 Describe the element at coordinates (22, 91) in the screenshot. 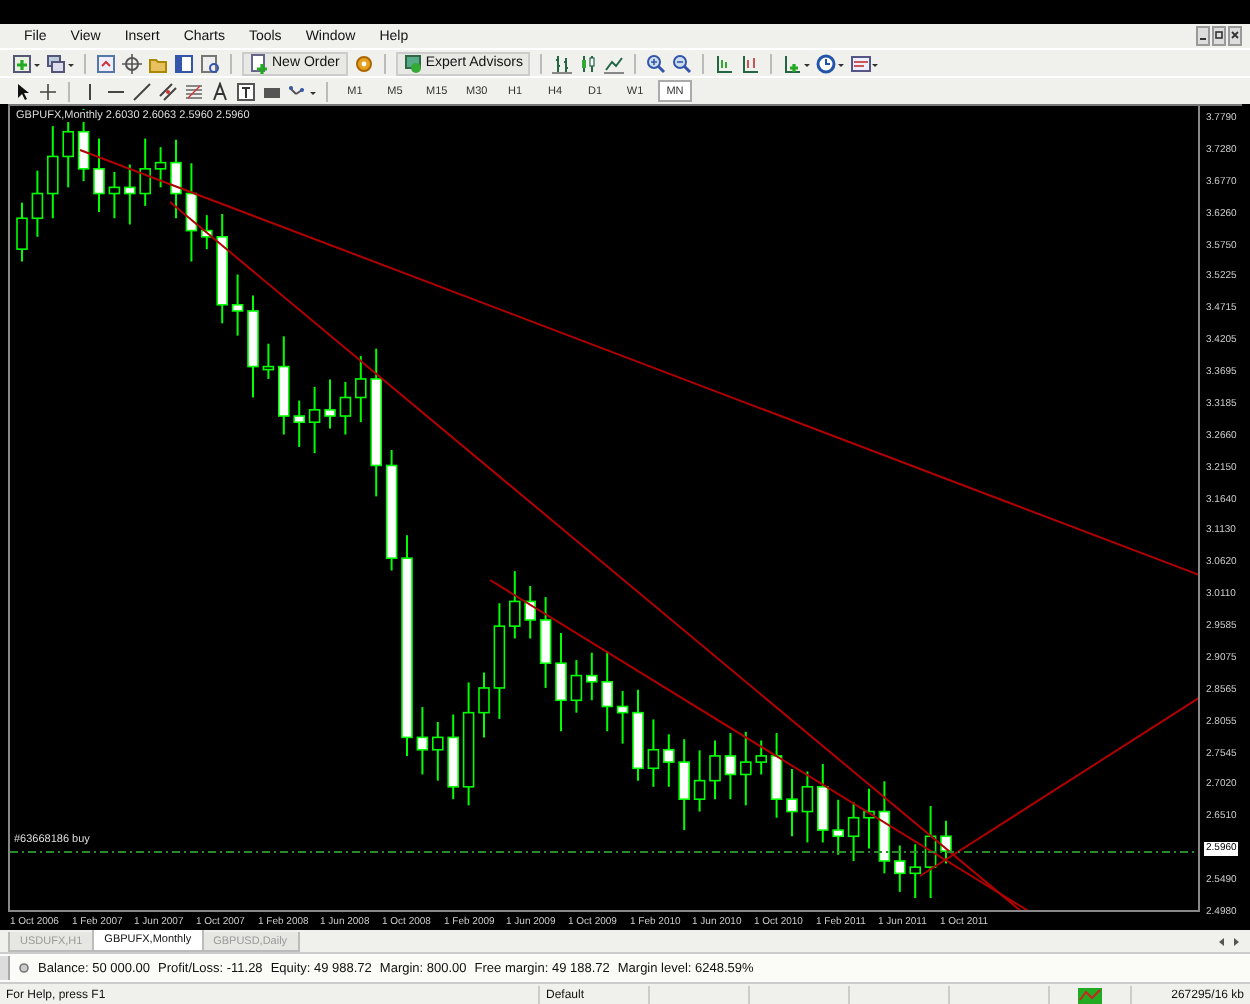

I see `cursor-icon` at that location.